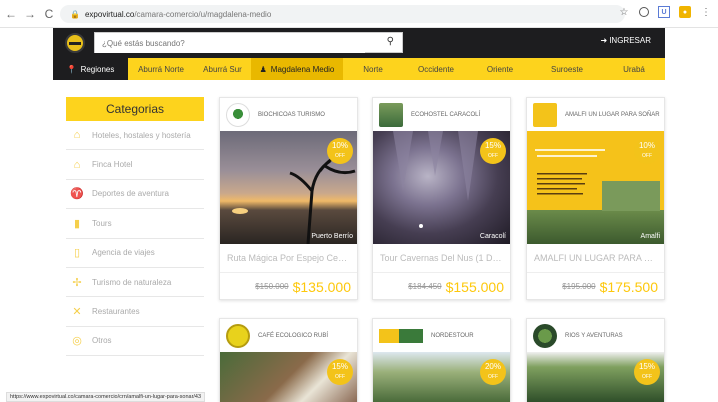  I want to click on extension-yellow-icon: ●, so click(685, 12).